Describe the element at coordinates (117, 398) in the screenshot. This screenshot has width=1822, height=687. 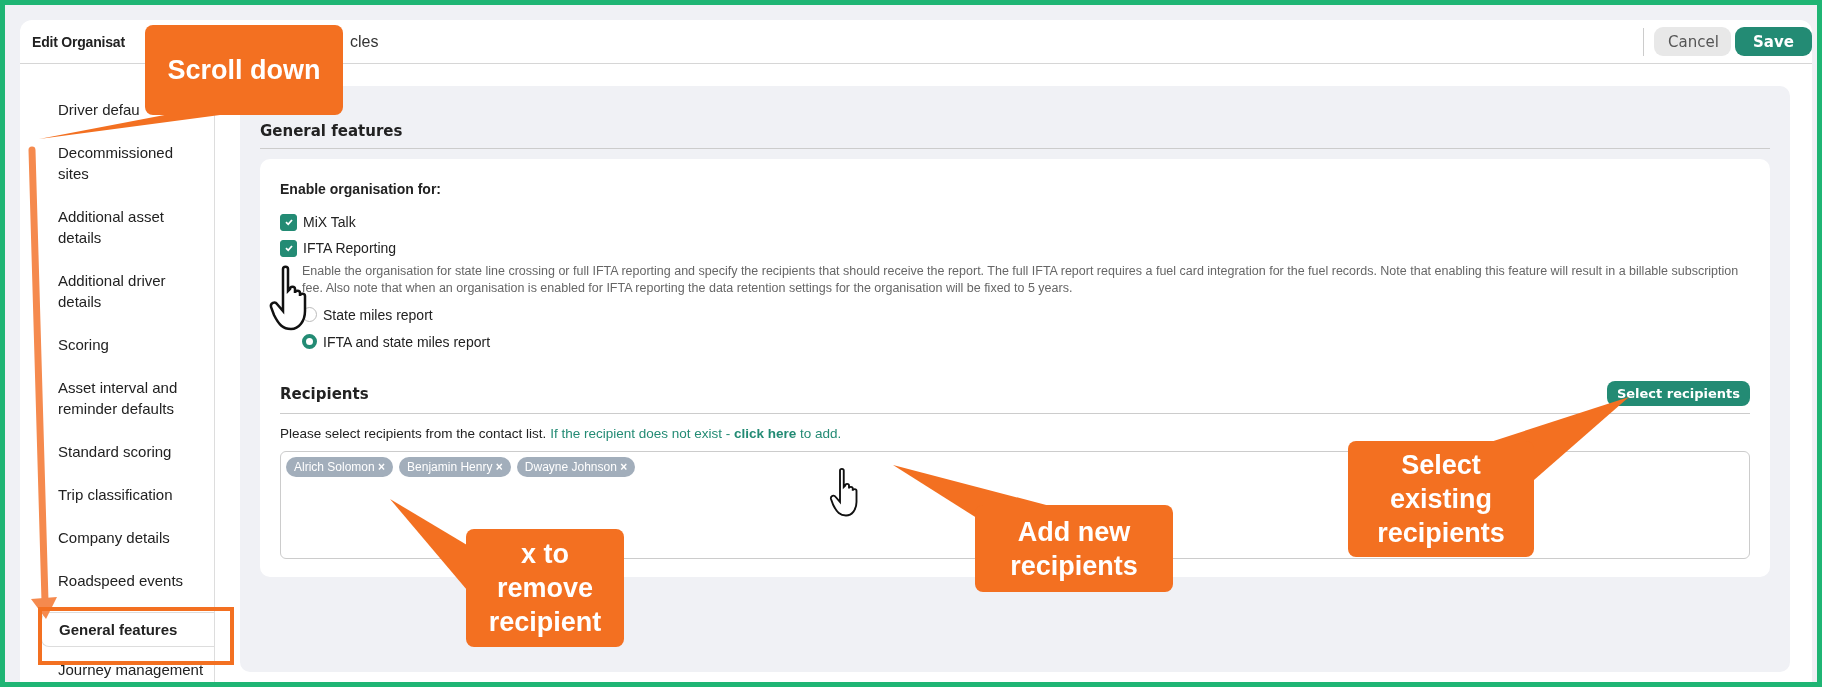
I see `sidebar-item: Asset interval and reminder defaults` at that location.